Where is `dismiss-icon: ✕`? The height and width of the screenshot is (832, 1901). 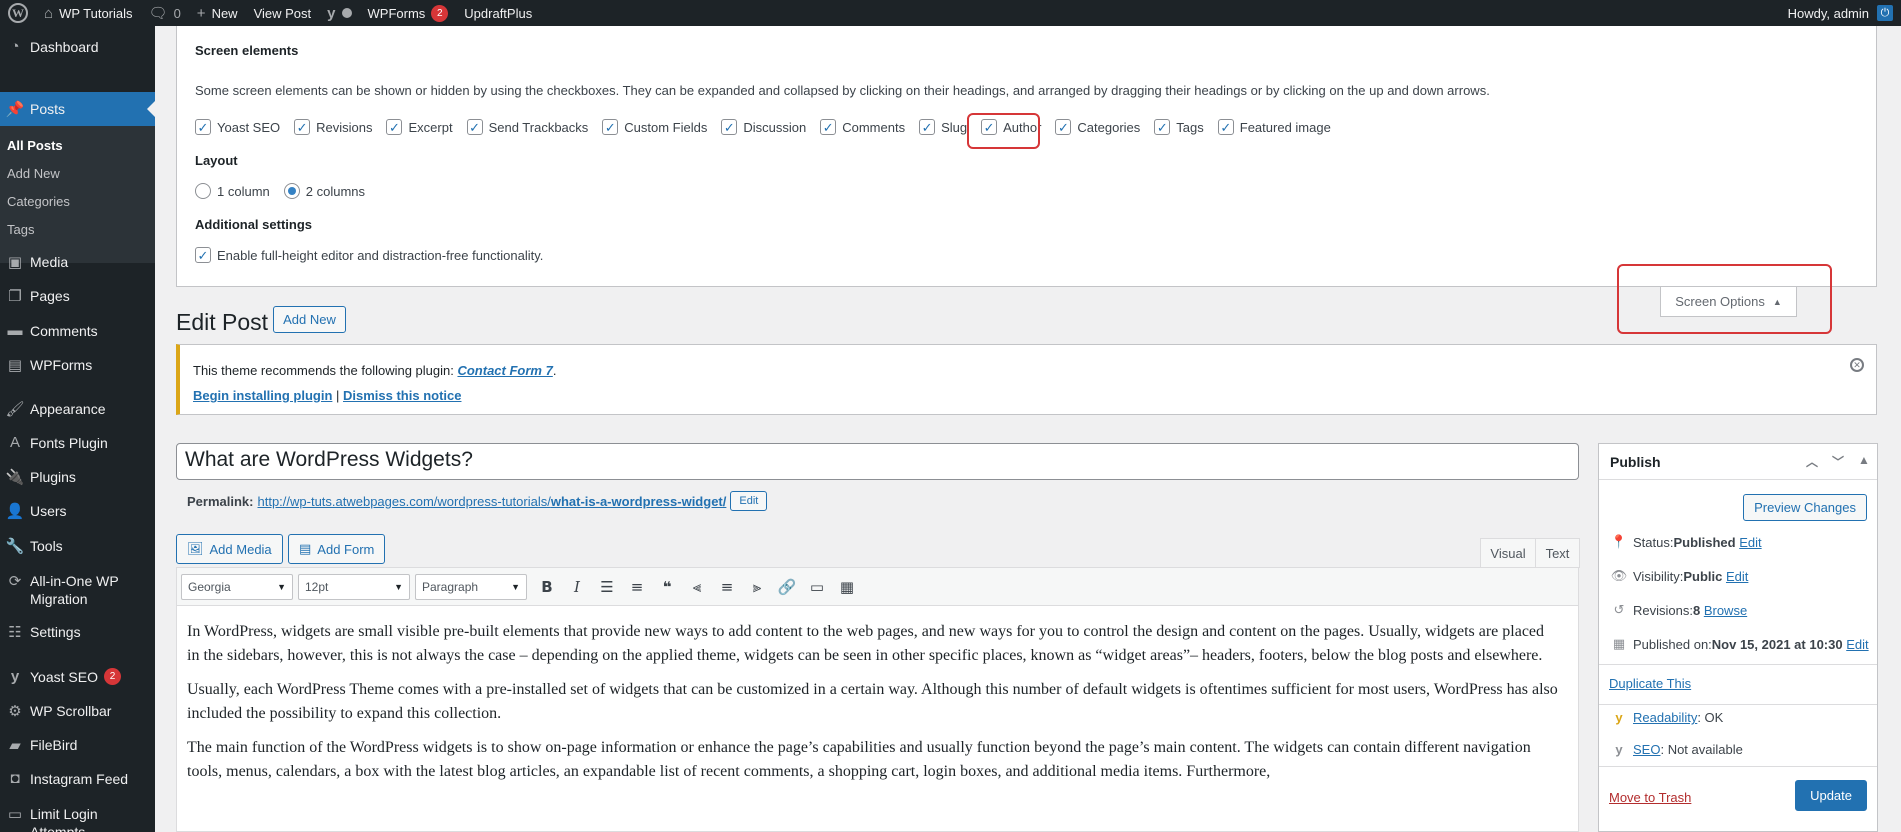
dismiss-icon: ✕ is located at coordinates (1857, 365).